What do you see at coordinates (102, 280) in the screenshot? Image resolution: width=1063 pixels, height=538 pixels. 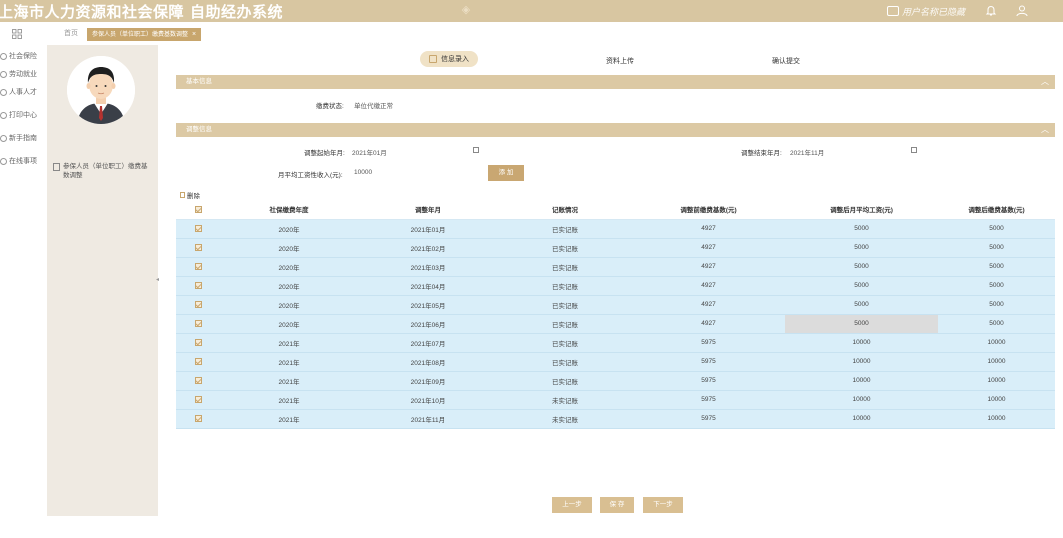 I see `profile-panel: 参保人员（单位职工）缴费基数调整` at bounding box center [102, 280].